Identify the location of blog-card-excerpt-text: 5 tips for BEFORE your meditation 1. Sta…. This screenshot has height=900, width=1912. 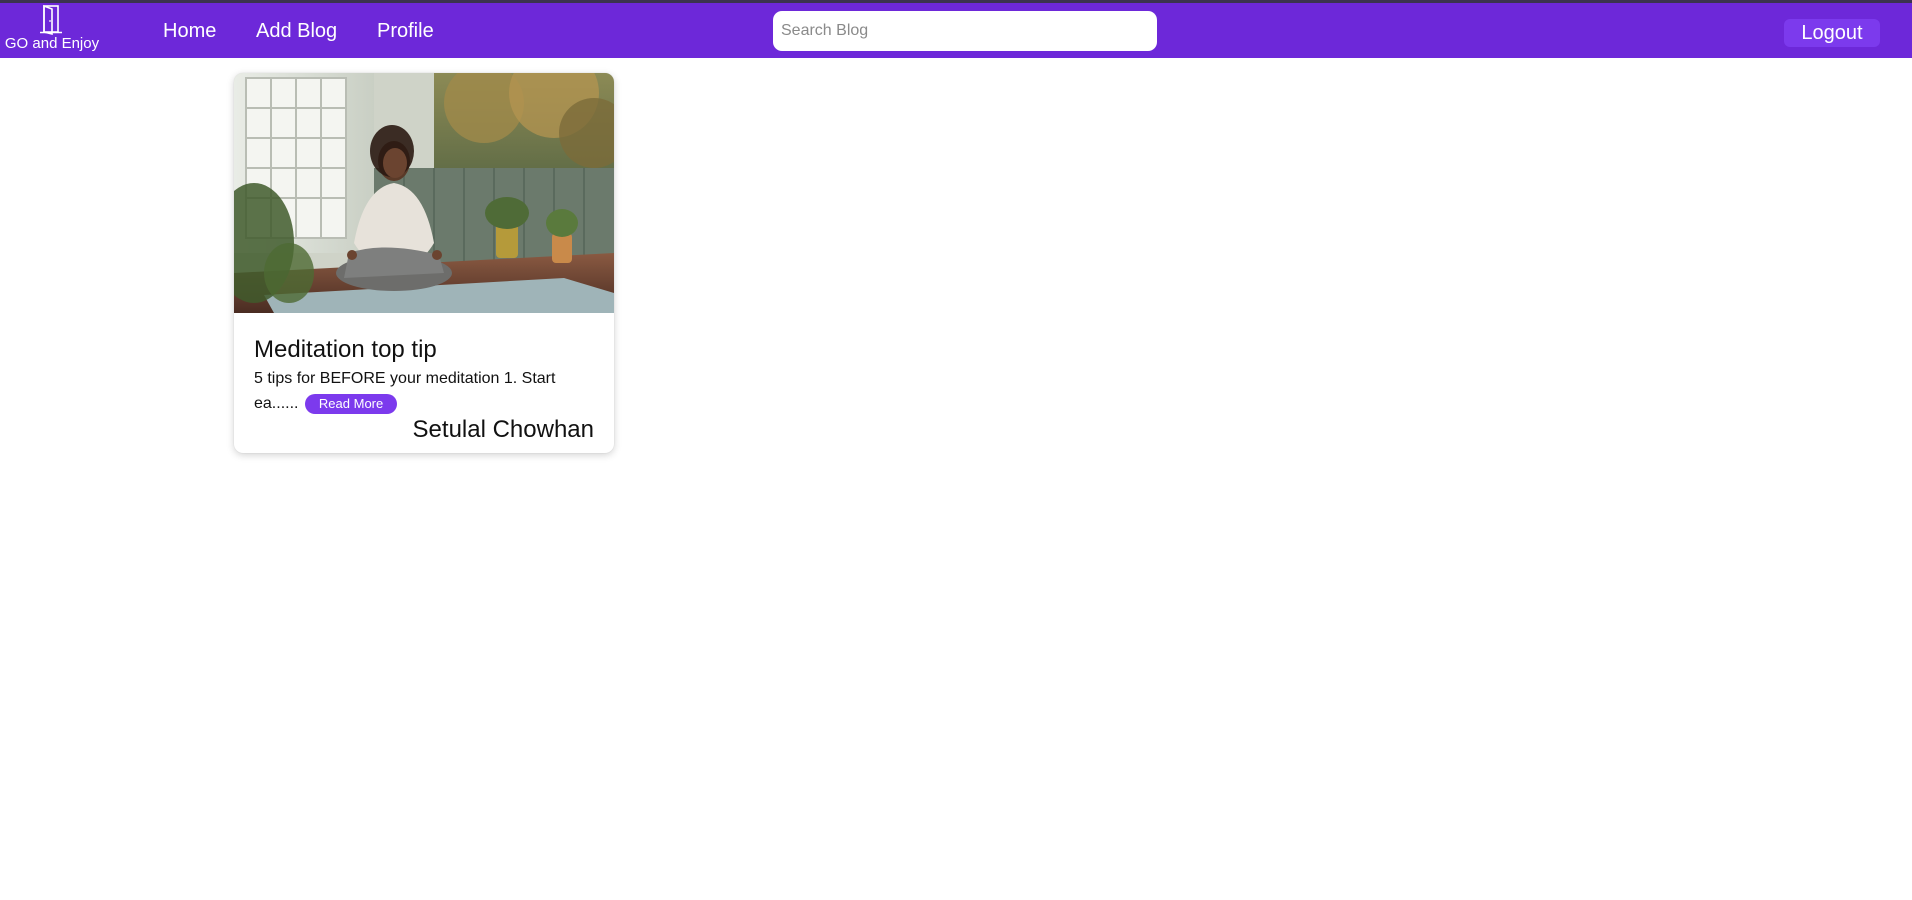
(405, 391).